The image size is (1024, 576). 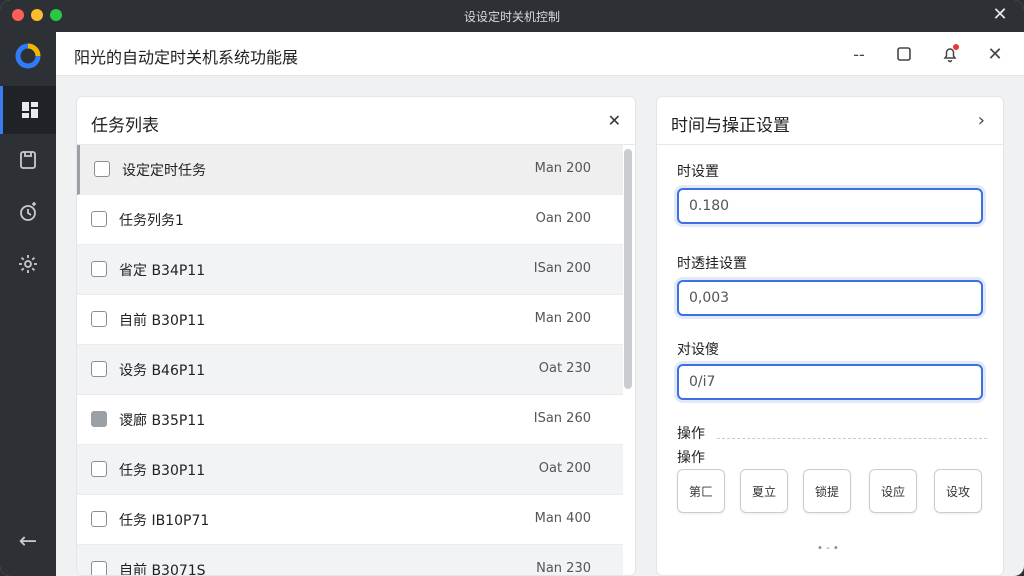 I want to click on maximize-button, so click(x=904, y=54).